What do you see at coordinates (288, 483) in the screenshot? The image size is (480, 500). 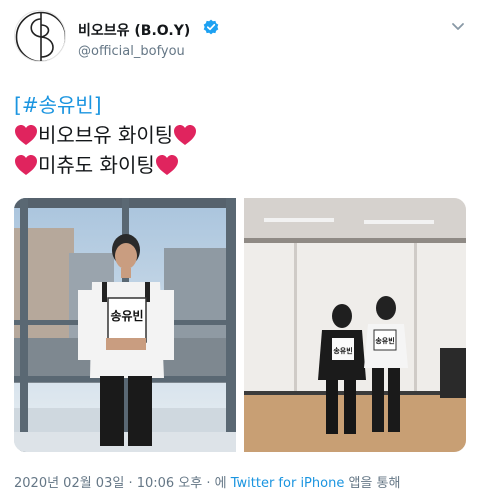 I see `source-link: Twitter for iPhone` at bounding box center [288, 483].